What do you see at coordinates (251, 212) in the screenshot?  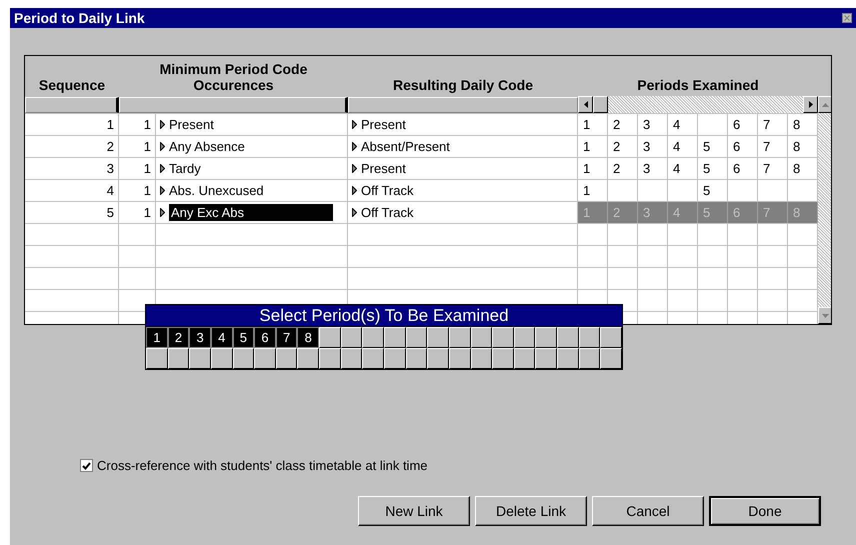 I see `period-code-cell: Any Exc Abs` at bounding box center [251, 212].